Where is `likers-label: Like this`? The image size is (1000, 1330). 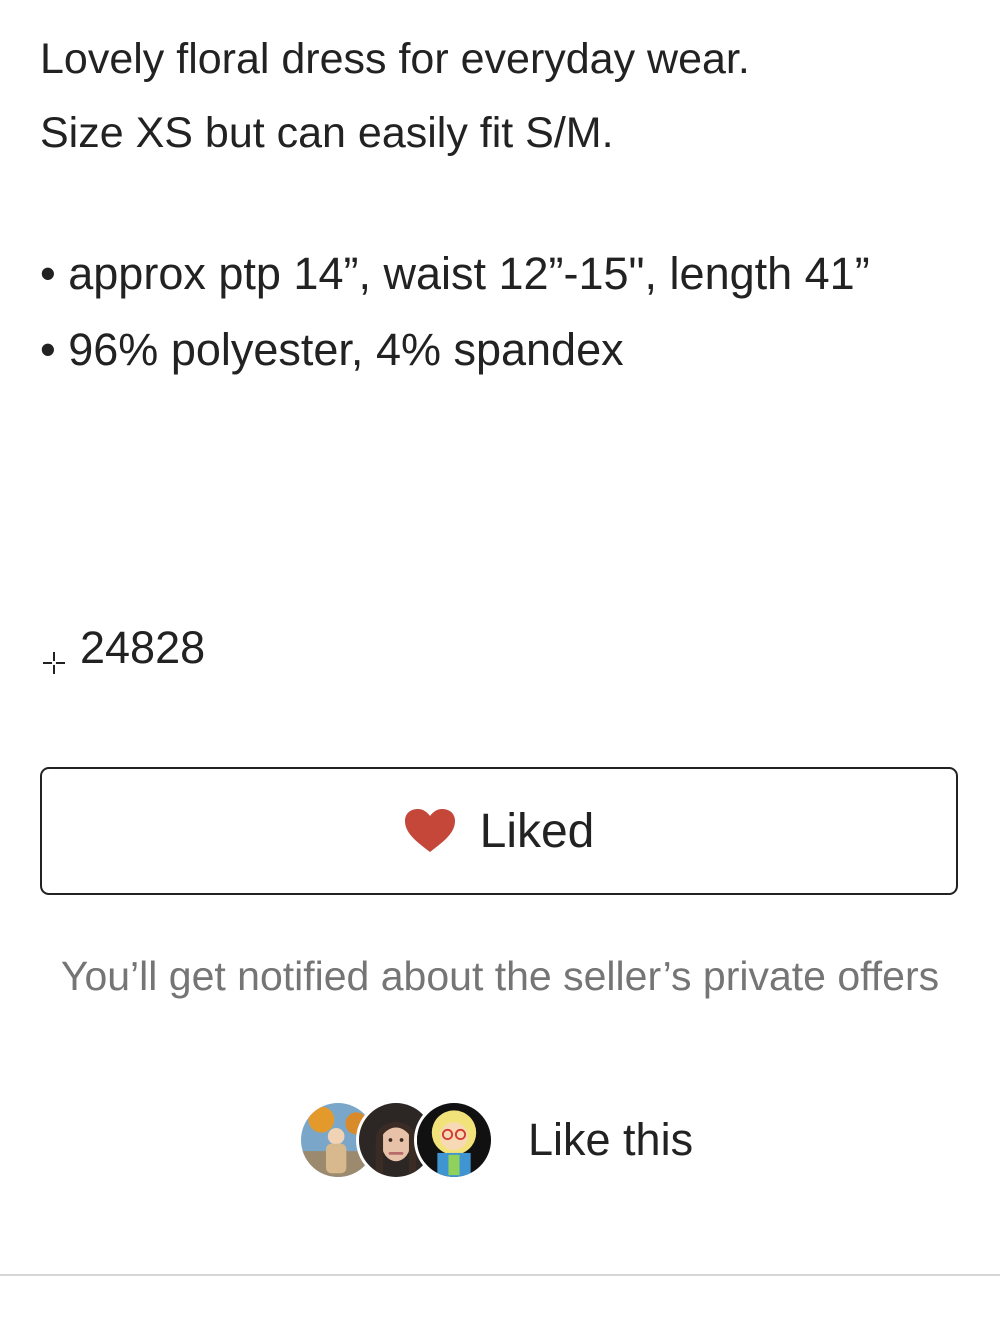
likers-label: Like this is located at coordinates (610, 1140).